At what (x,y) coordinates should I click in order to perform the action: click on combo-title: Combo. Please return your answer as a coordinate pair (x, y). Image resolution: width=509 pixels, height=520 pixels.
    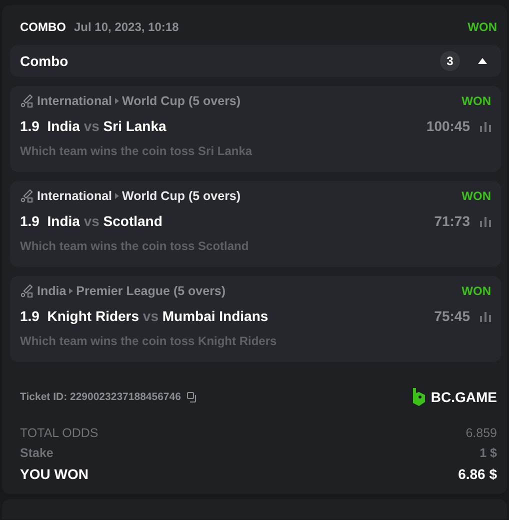
    Looking at the image, I should click on (45, 61).